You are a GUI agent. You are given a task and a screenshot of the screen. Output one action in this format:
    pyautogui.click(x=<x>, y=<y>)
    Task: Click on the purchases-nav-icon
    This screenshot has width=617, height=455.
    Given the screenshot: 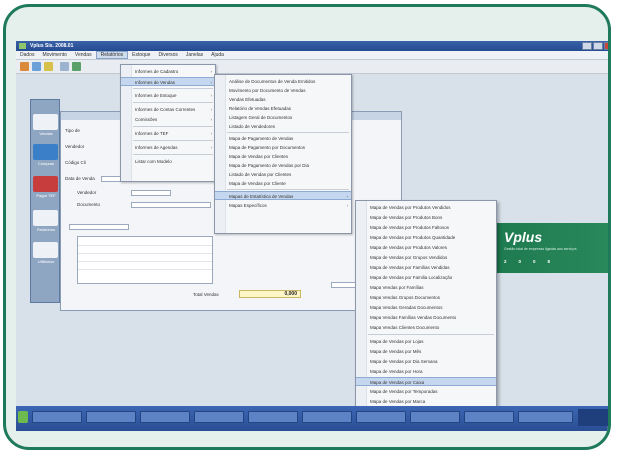 What is the action you would take?
    pyautogui.click(x=45, y=152)
    